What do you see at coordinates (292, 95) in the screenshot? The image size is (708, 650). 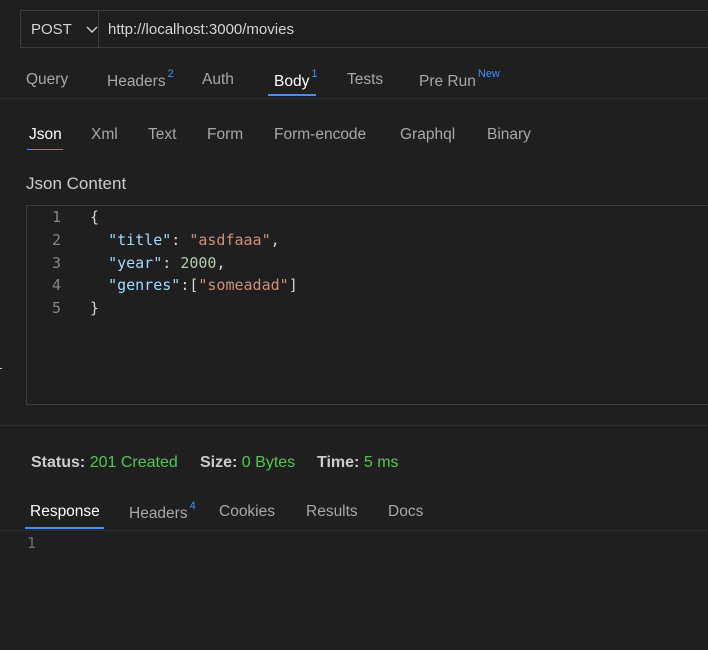 I see `tab-body-underline` at bounding box center [292, 95].